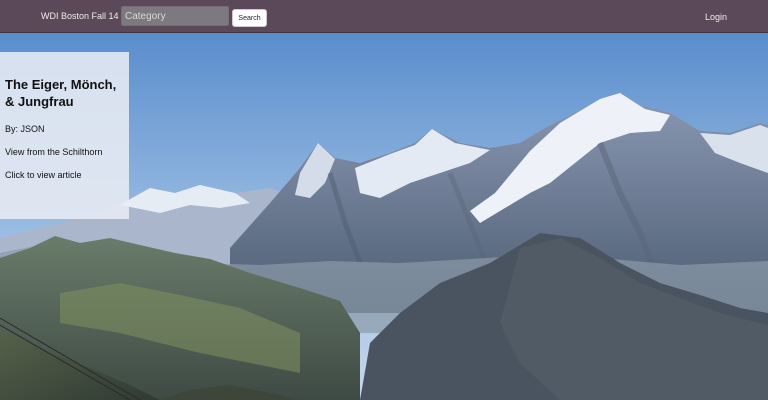  Describe the element at coordinates (80, 16) in the screenshot. I see `brand-link: WDI Boston Fall 14` at that location.